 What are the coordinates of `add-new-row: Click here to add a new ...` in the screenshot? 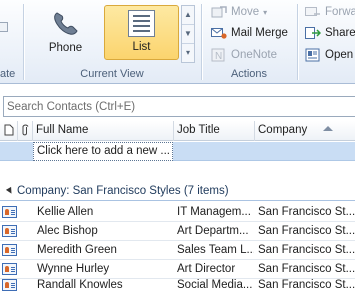 It's located at (177, 151).